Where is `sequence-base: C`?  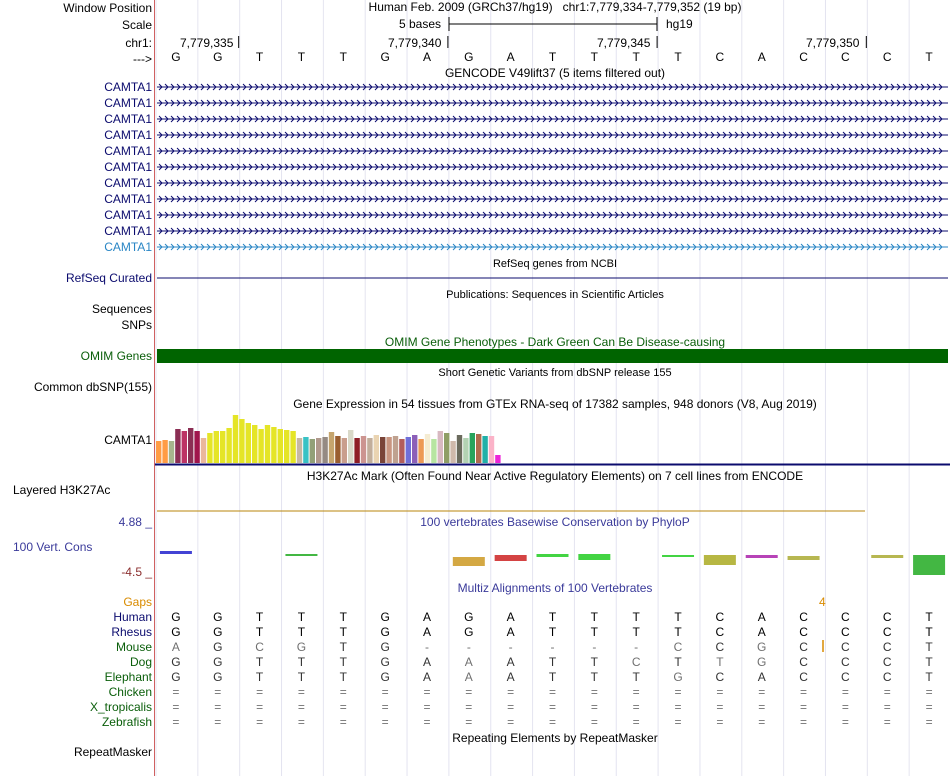
sequence-base: C is located at coordinates (845, 57).